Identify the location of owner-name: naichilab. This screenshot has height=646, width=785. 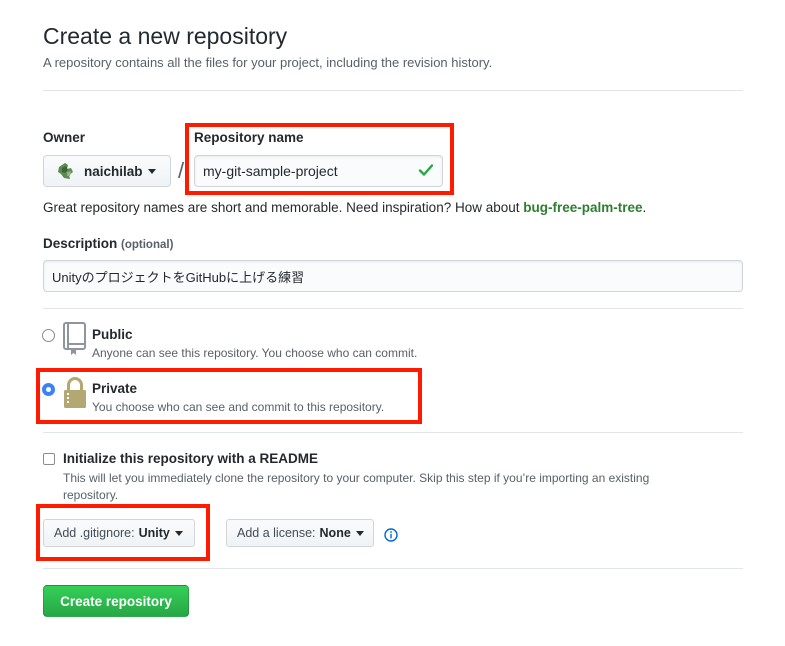
(113, 171).